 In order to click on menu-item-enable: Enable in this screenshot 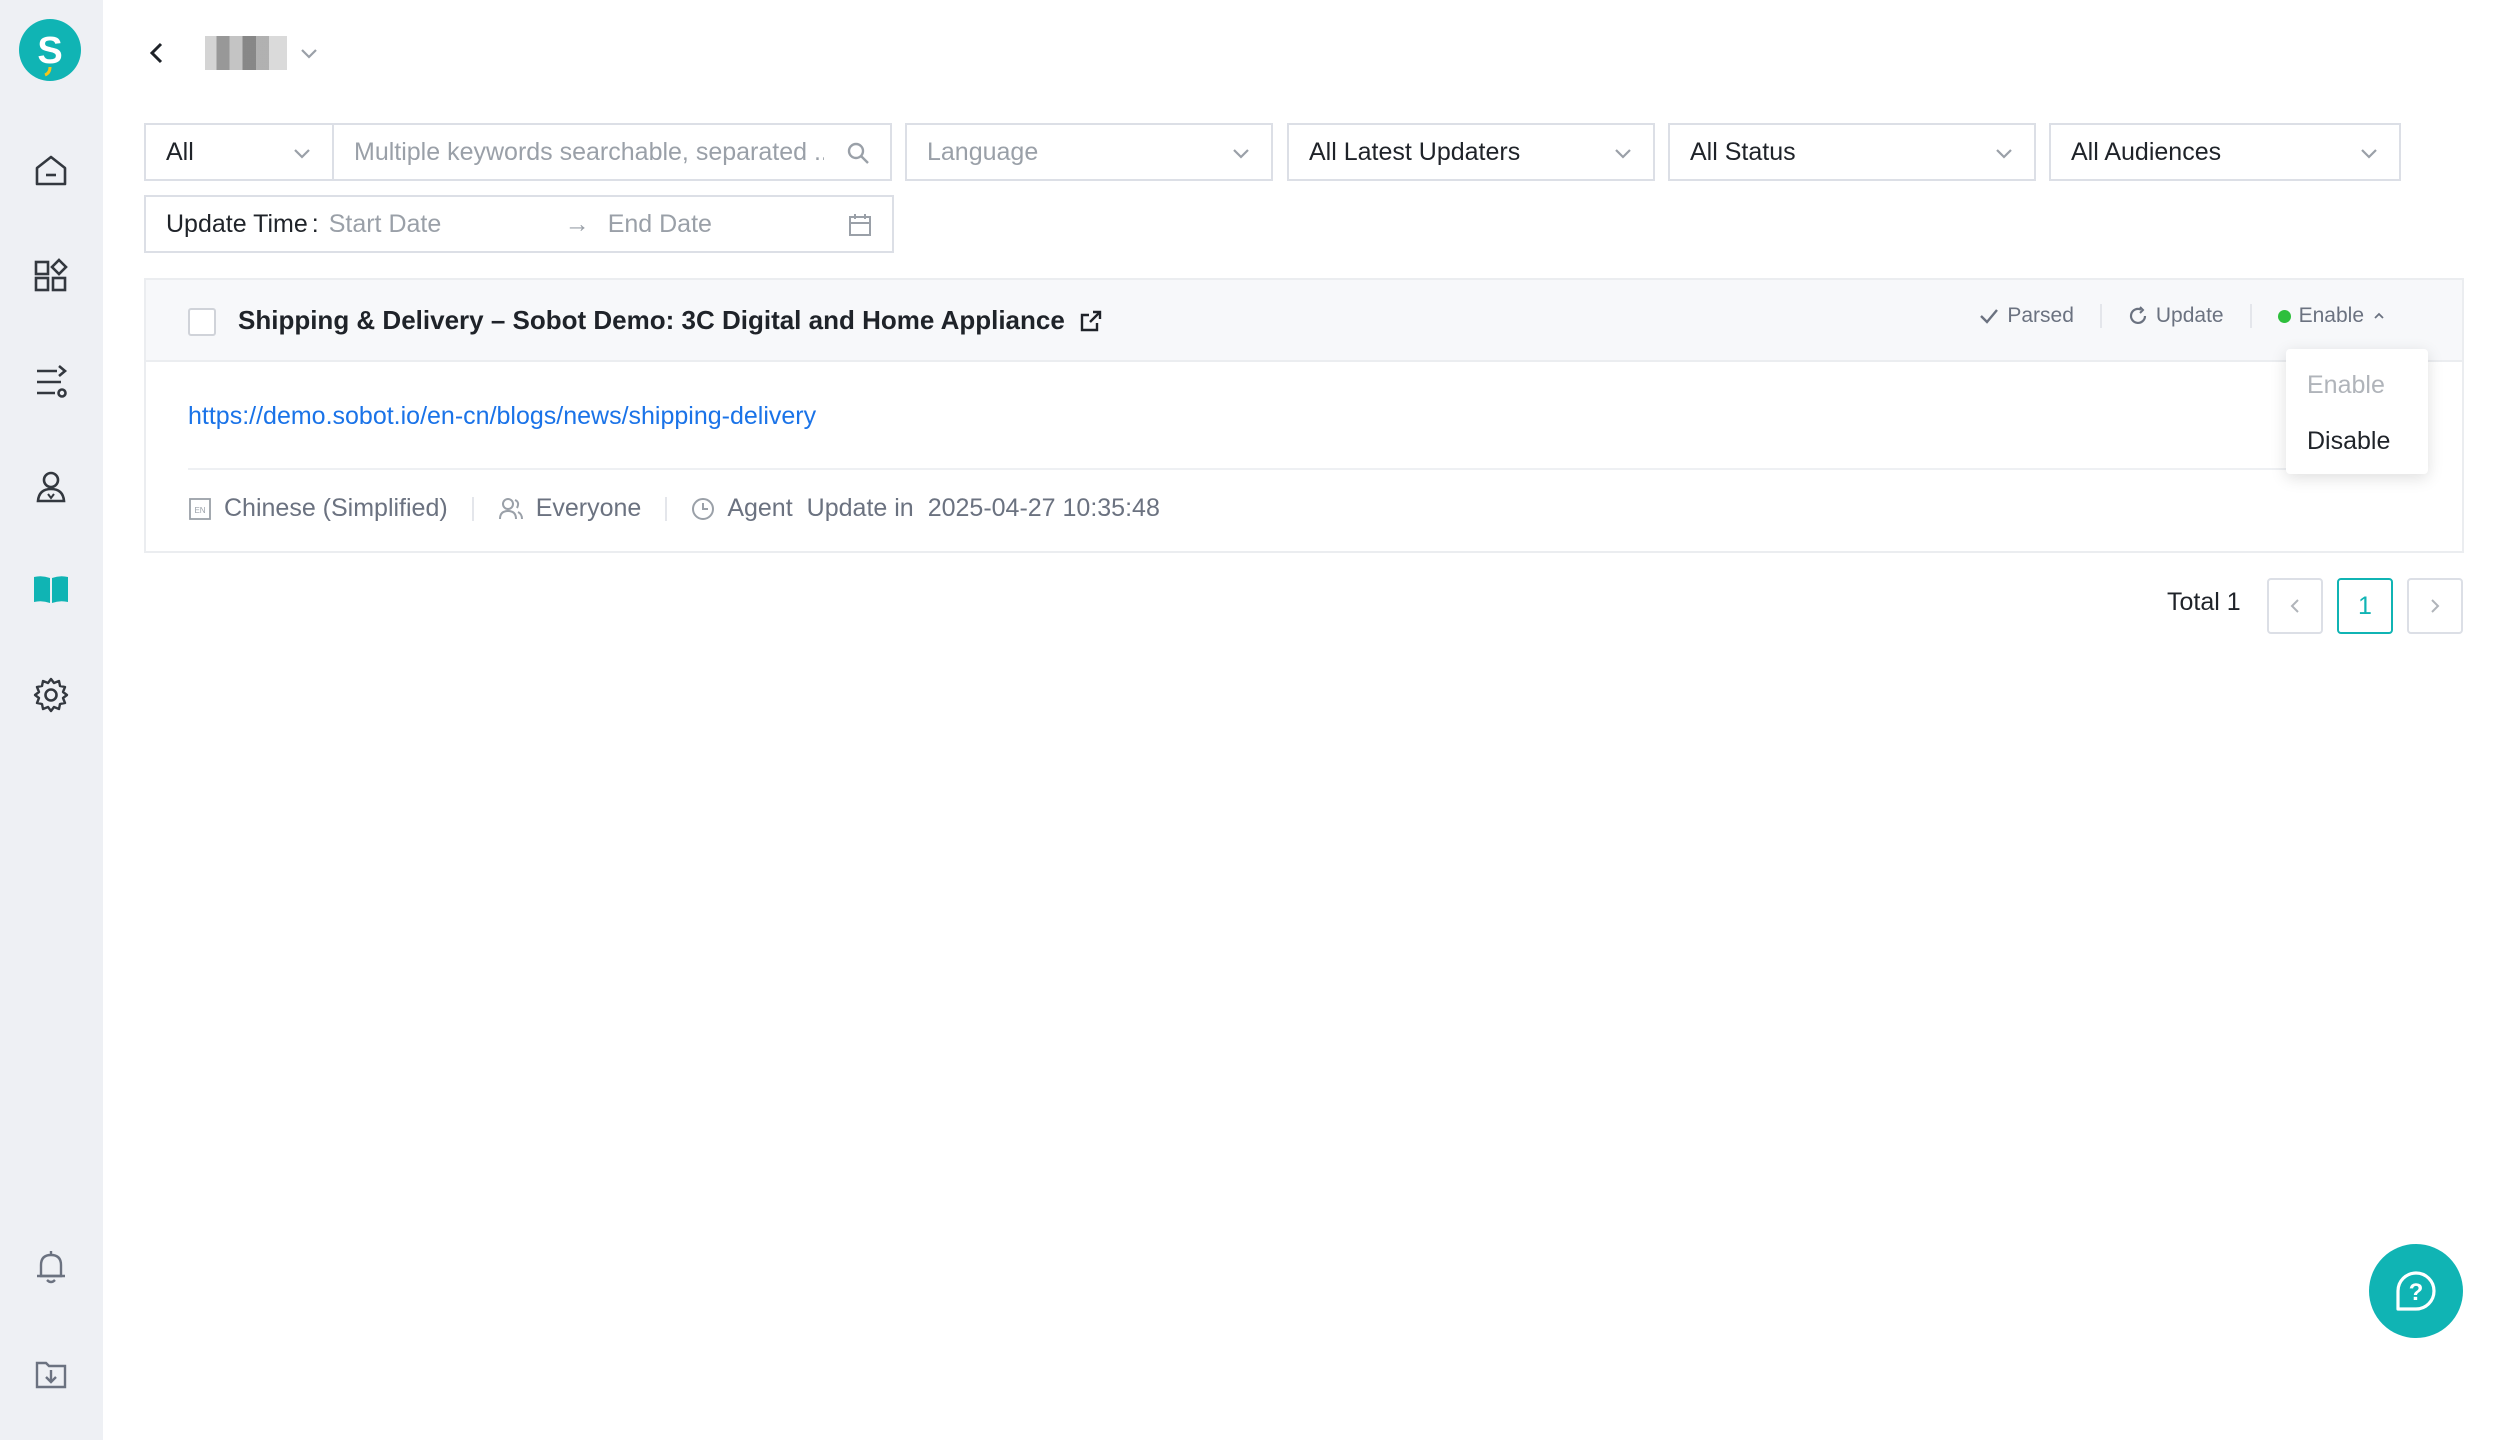, I will do `click(2346, 385)`.